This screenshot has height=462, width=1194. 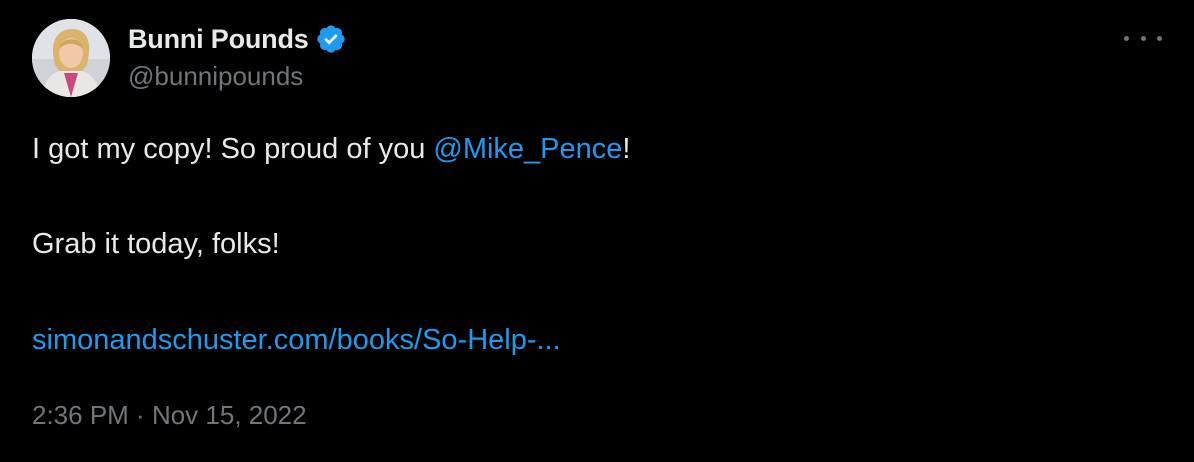 I want to click on tweet-timestamp: 2:36 PM · Nov 15, 2022, so click(x=169, y=415).